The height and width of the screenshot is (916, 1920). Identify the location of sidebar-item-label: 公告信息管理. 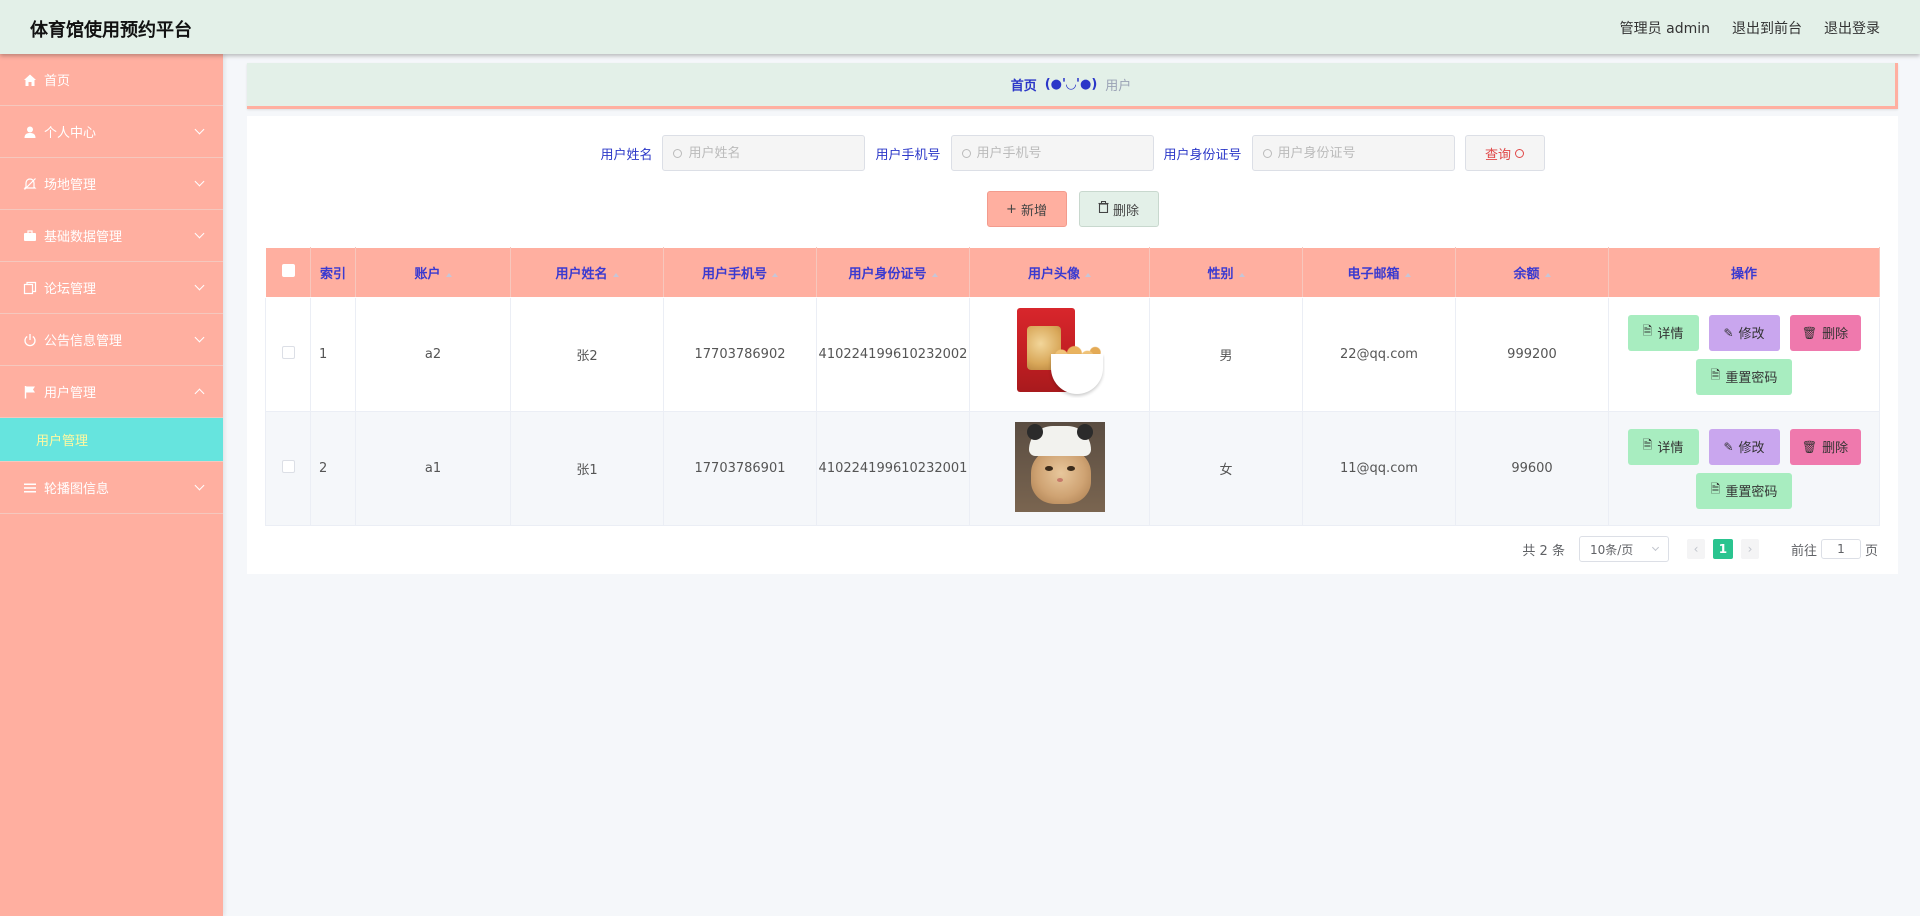
(83, 341).